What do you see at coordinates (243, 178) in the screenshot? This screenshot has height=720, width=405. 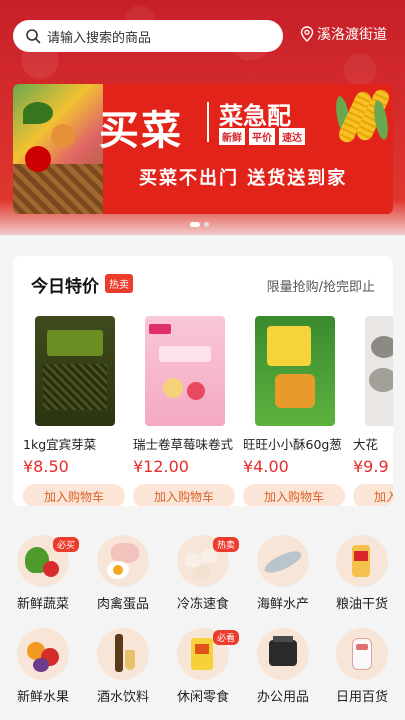 I see `banner-slogan: 买菜不出门 送货送到家` at bounding box center [243, 178].